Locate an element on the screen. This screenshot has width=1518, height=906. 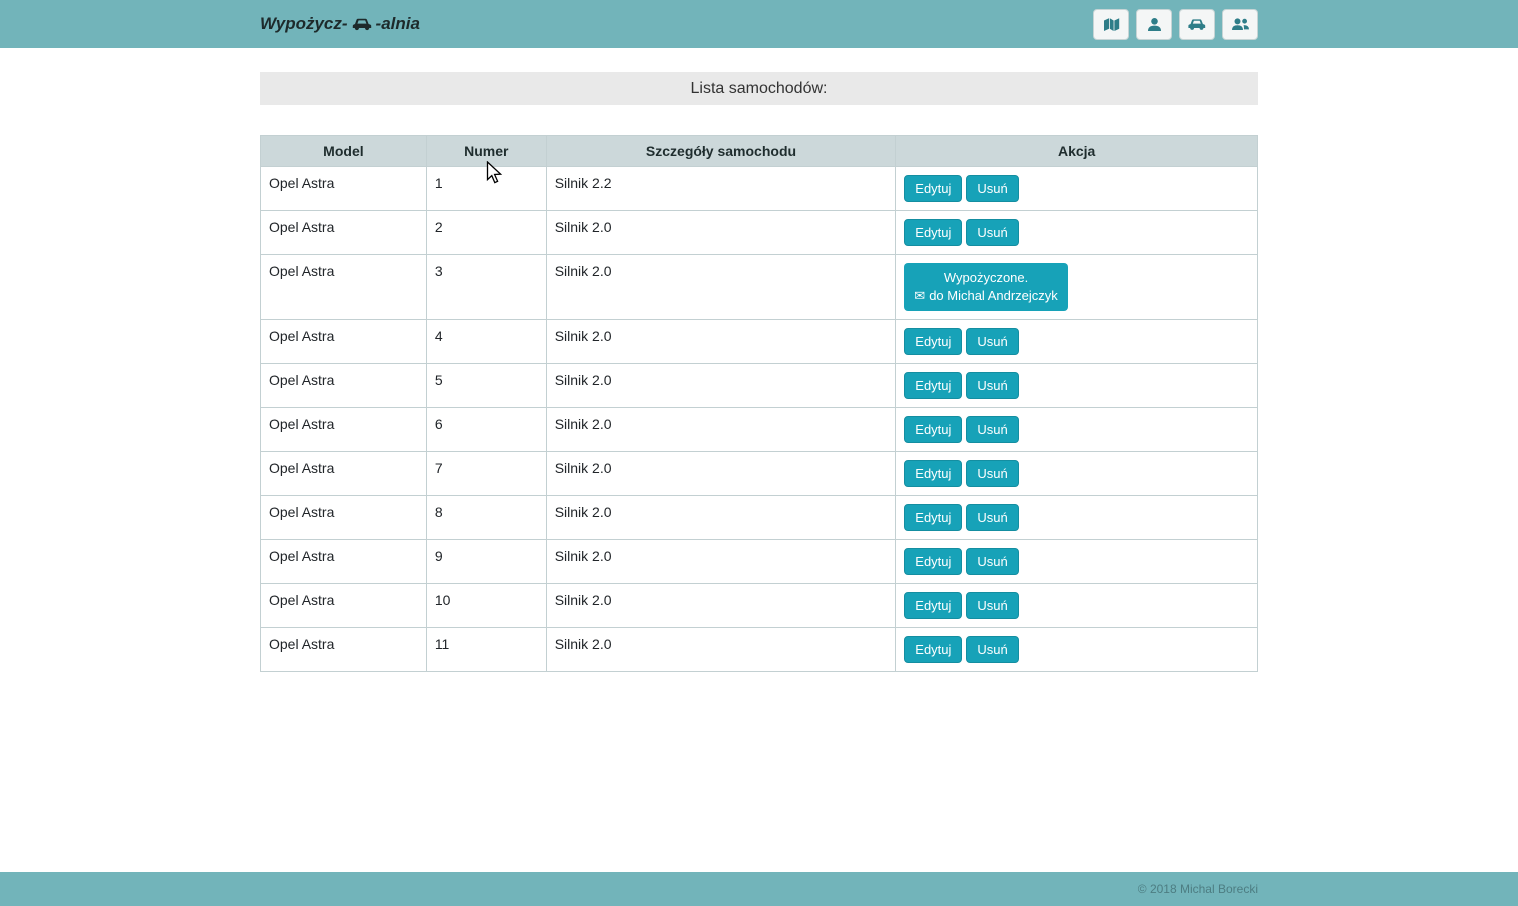
table-row: Opel Astra 2 Silnik 2.0 Edytuj Usuń is located at coordinates (759, 232).